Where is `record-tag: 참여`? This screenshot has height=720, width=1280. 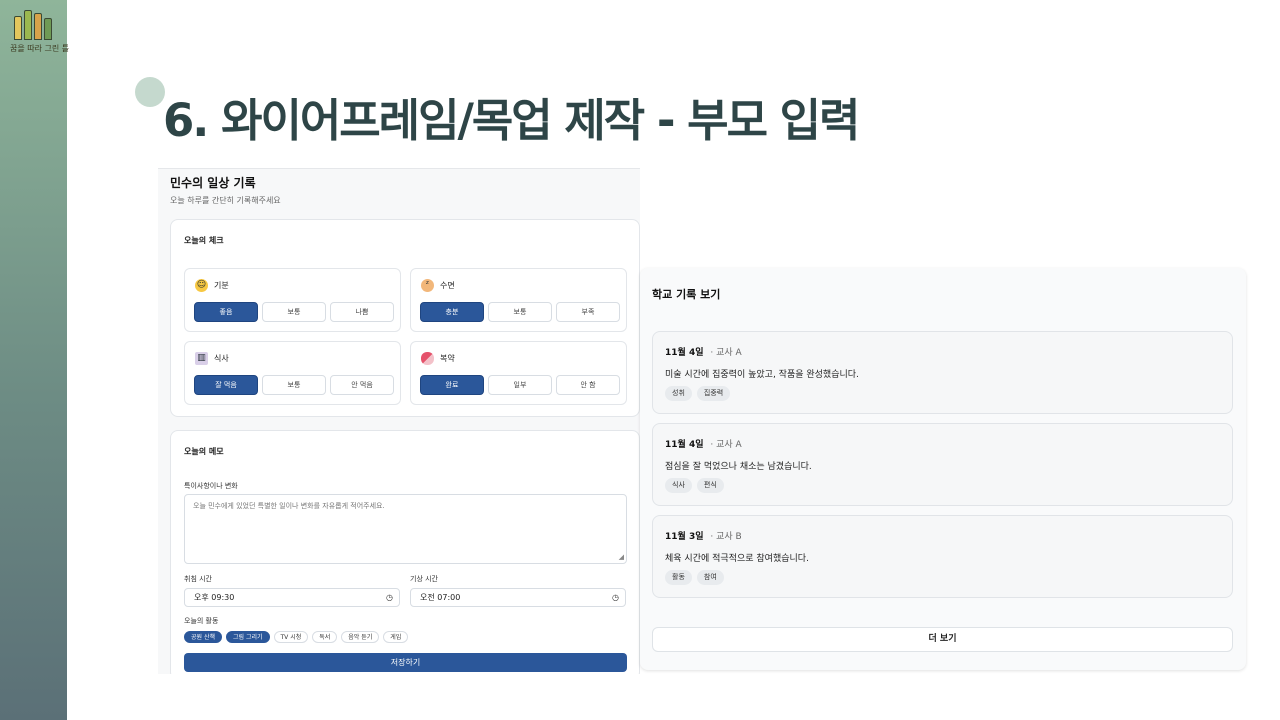
record-tag: 참여 is located at coordinates (710, 577).